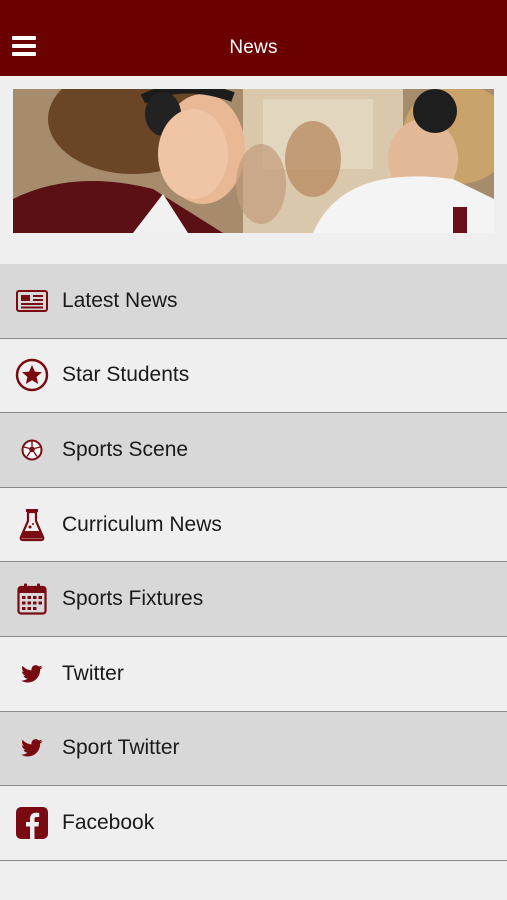 The image size is (507, 900). Describe the element at coordinates (253, 376) in the screenshot. I see `menu-item-star-students: Star Students` at that location.